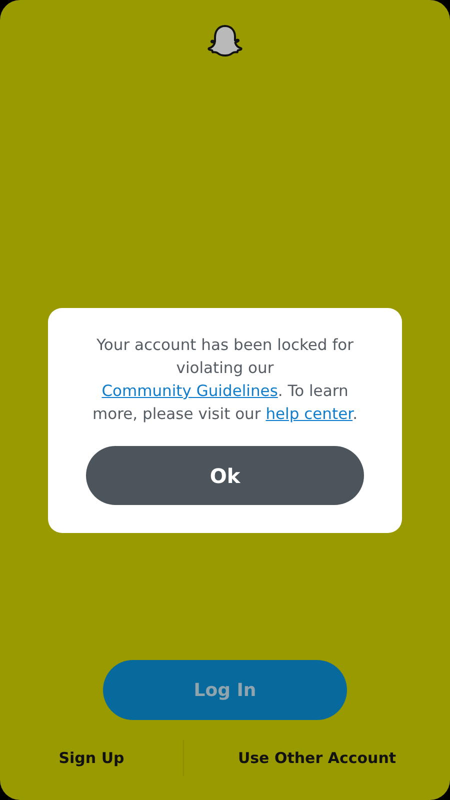 This screenshot has height=800, width=450. Describe the element at coordinates (190, 391) in the screenshot. I see `inline-link: Community Guidelines` at that location.